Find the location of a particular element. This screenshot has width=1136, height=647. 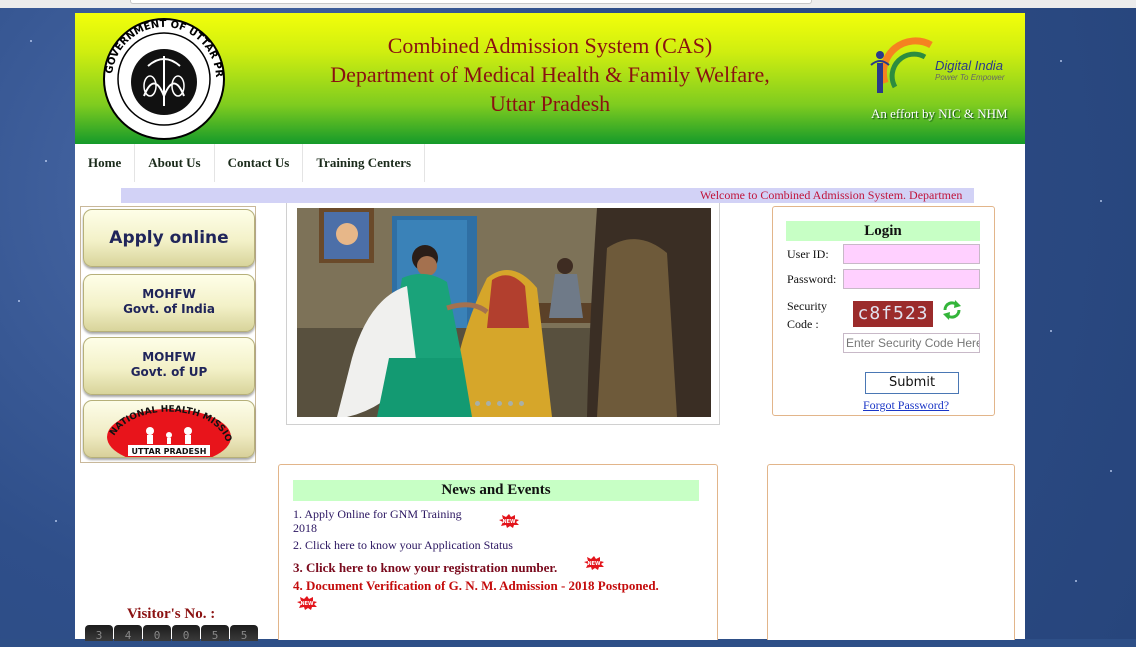

slider-dots is located at coordinates (499, 403).